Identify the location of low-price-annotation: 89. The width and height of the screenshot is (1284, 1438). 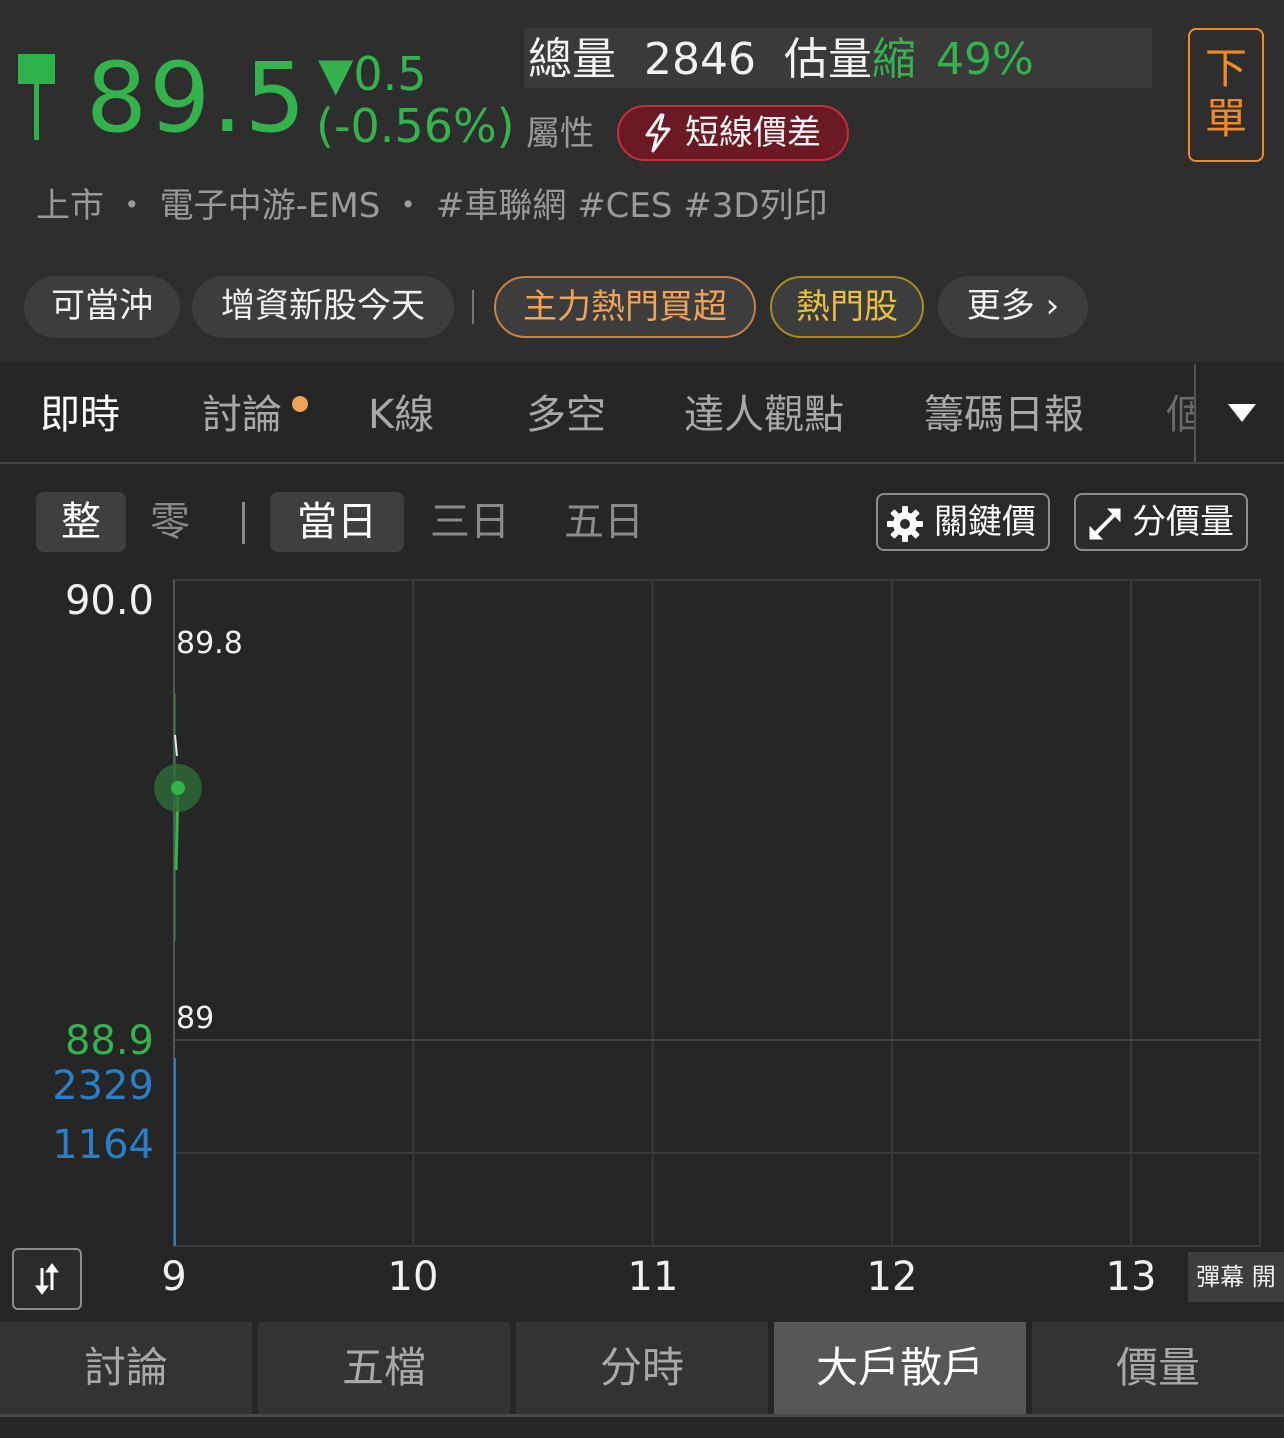
(195, 1018).